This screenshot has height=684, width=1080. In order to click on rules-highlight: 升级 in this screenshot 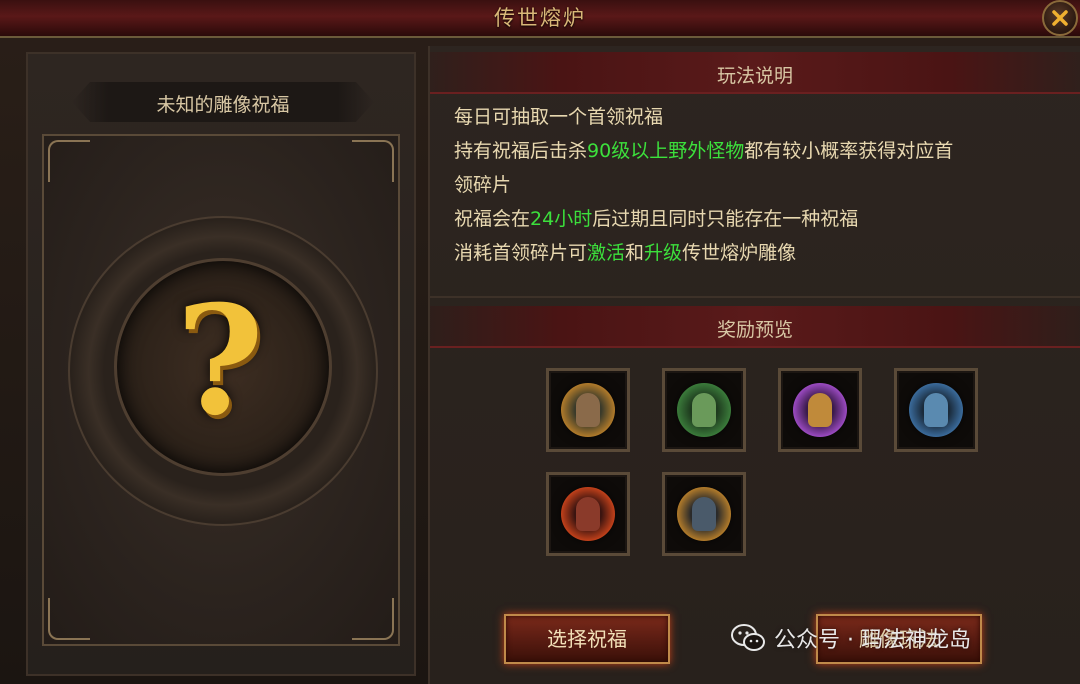, I will do `click(663, 253)`.